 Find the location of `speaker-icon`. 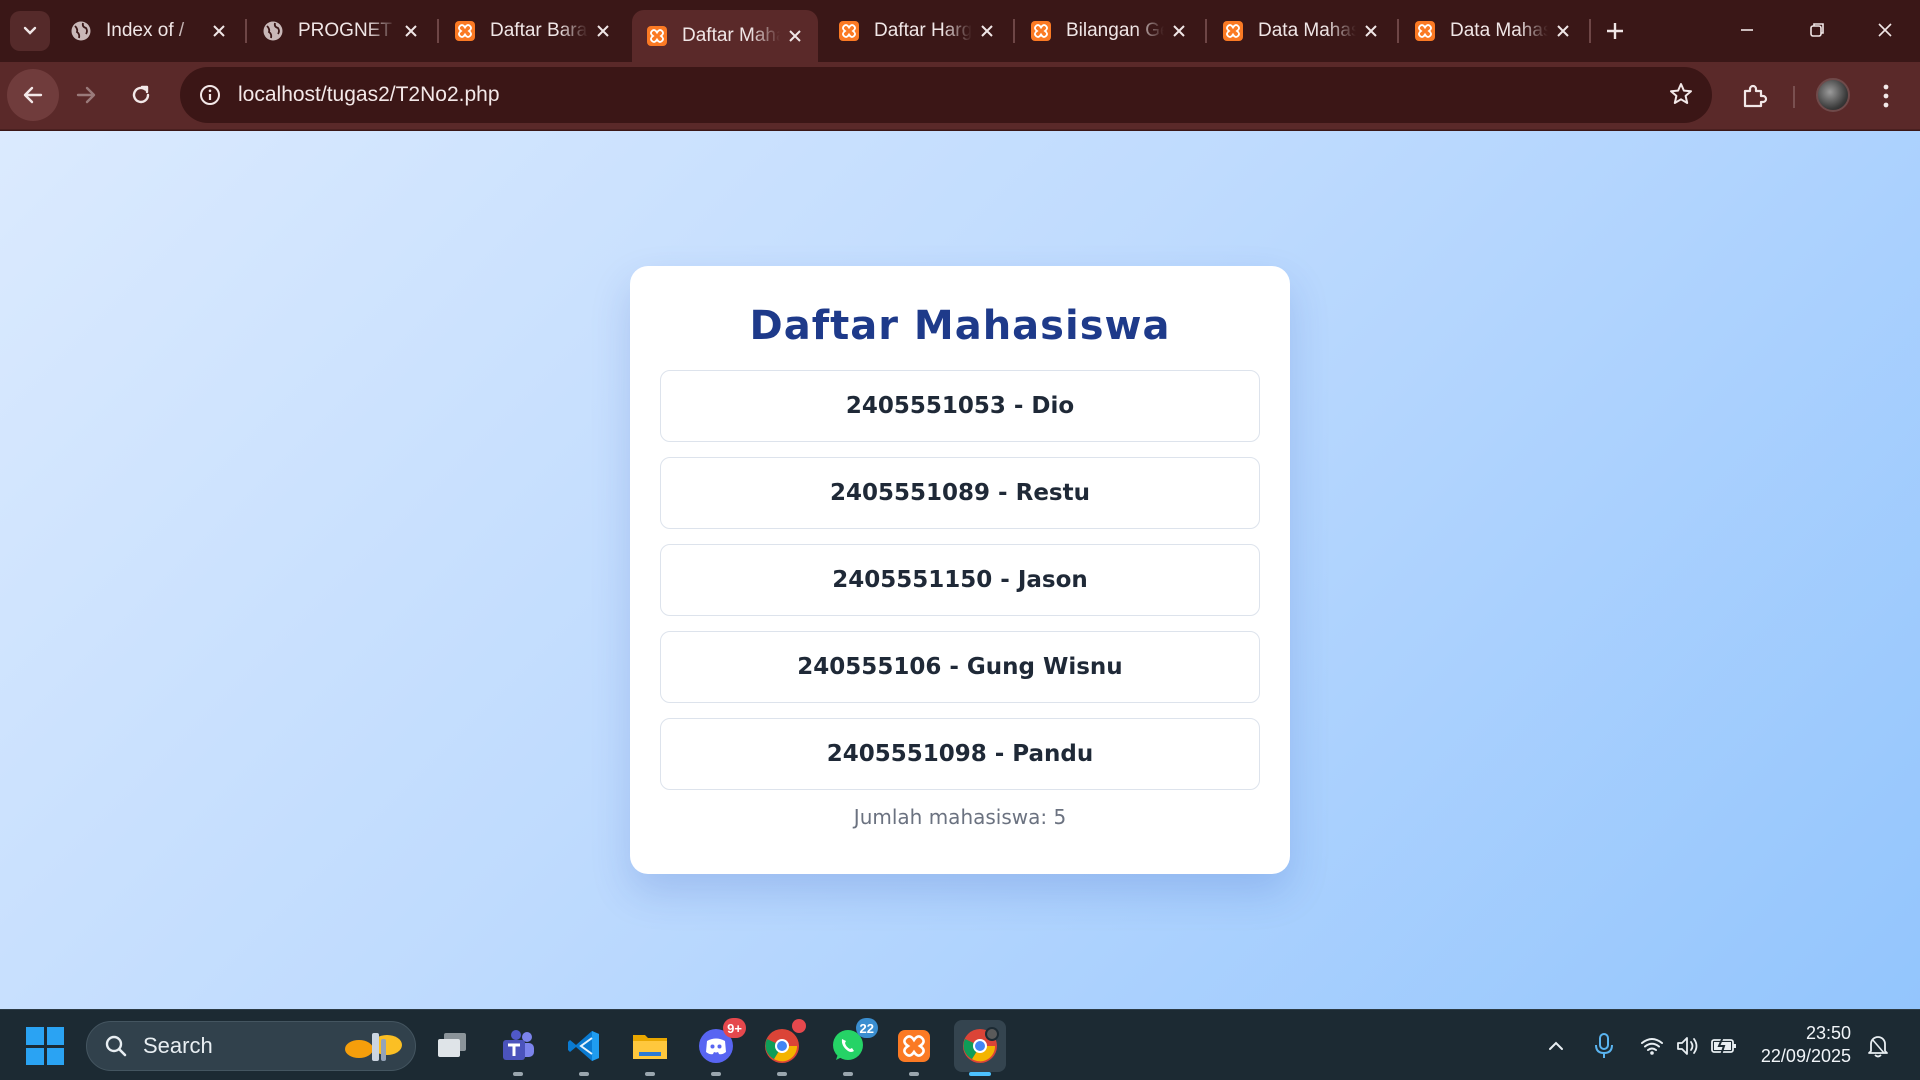

speaker-icon is located at coordinates (1687, 1046).